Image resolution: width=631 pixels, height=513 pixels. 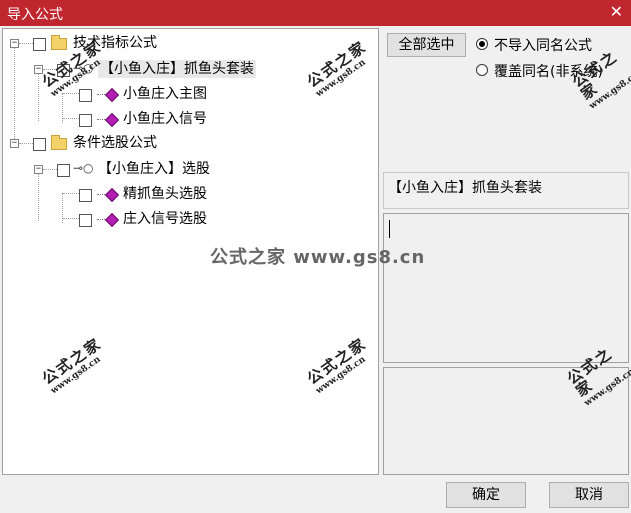 I want to click on title-bar: 导入公式 ✕, so click(x=315, y=13).